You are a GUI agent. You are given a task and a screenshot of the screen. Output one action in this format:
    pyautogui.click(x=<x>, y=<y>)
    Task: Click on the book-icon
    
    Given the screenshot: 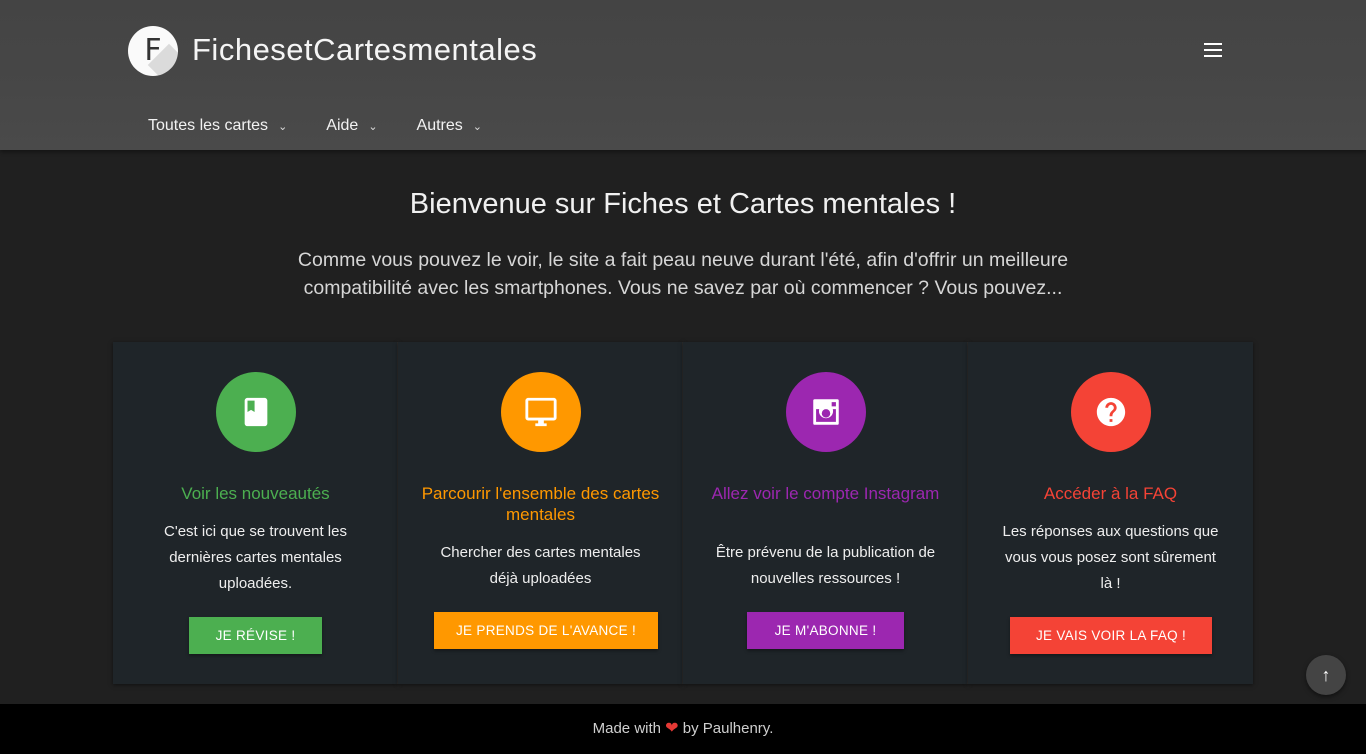 What is the action you would take?
    pyautogui.click(x=256, y=412)
    